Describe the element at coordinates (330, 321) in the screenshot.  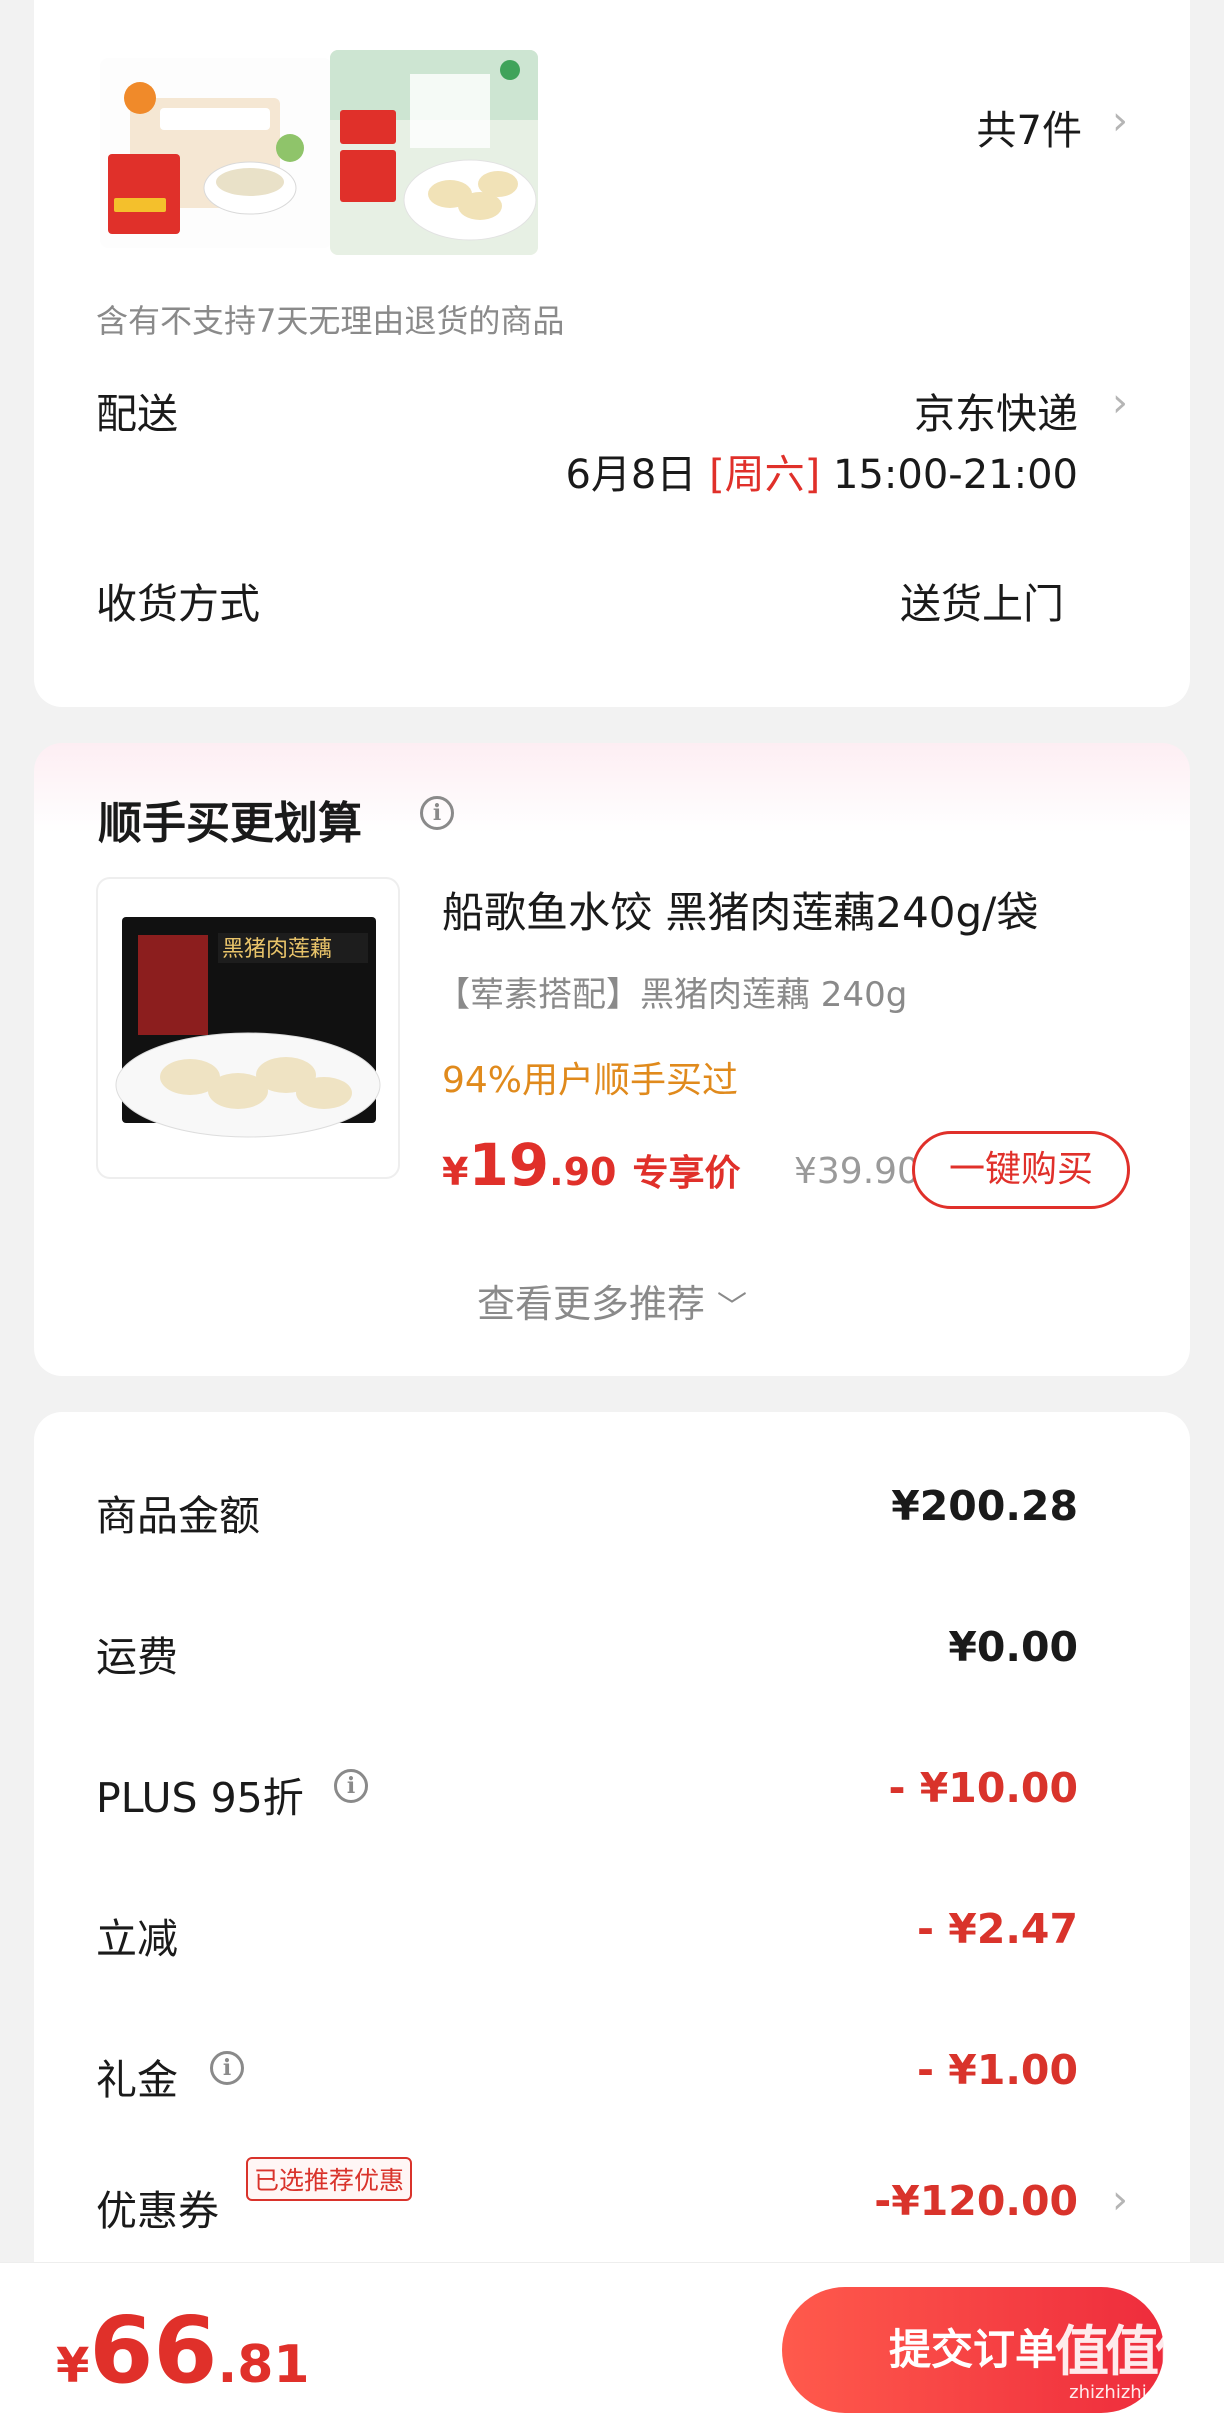
I see `return-policy-note: 含有不支持7天无理由退货的商品` at that location.